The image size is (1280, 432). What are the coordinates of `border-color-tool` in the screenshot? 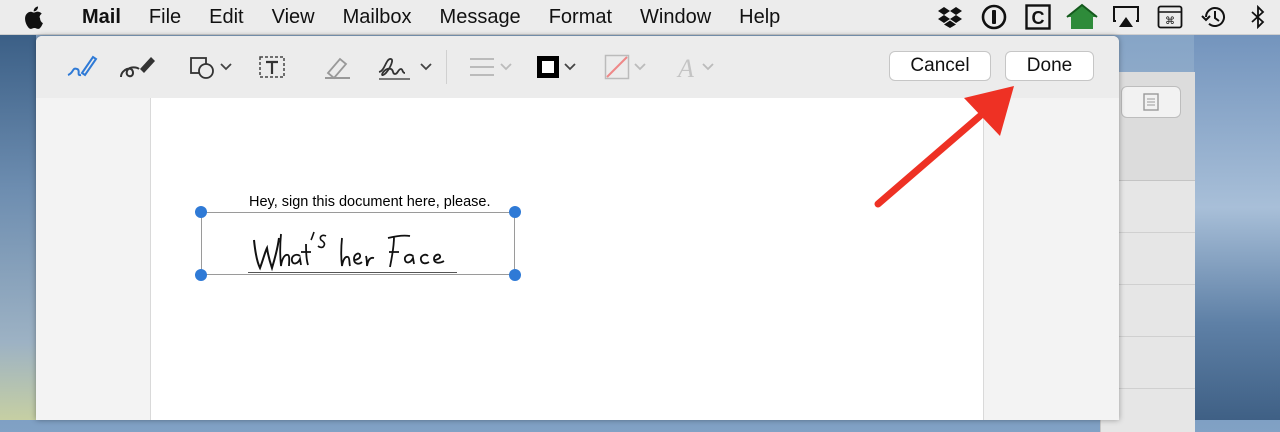 It's located at (556, 67).